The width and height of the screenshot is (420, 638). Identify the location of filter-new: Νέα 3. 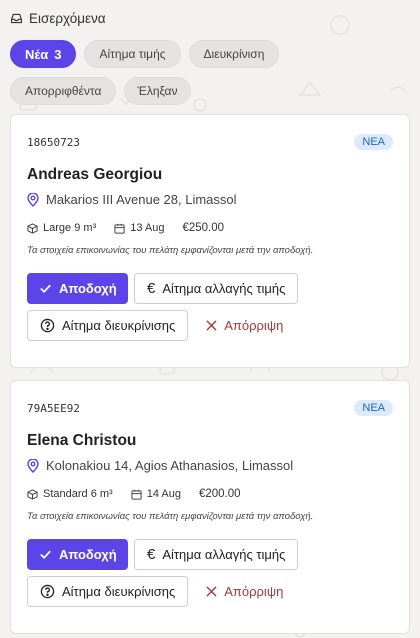
(43, 54).